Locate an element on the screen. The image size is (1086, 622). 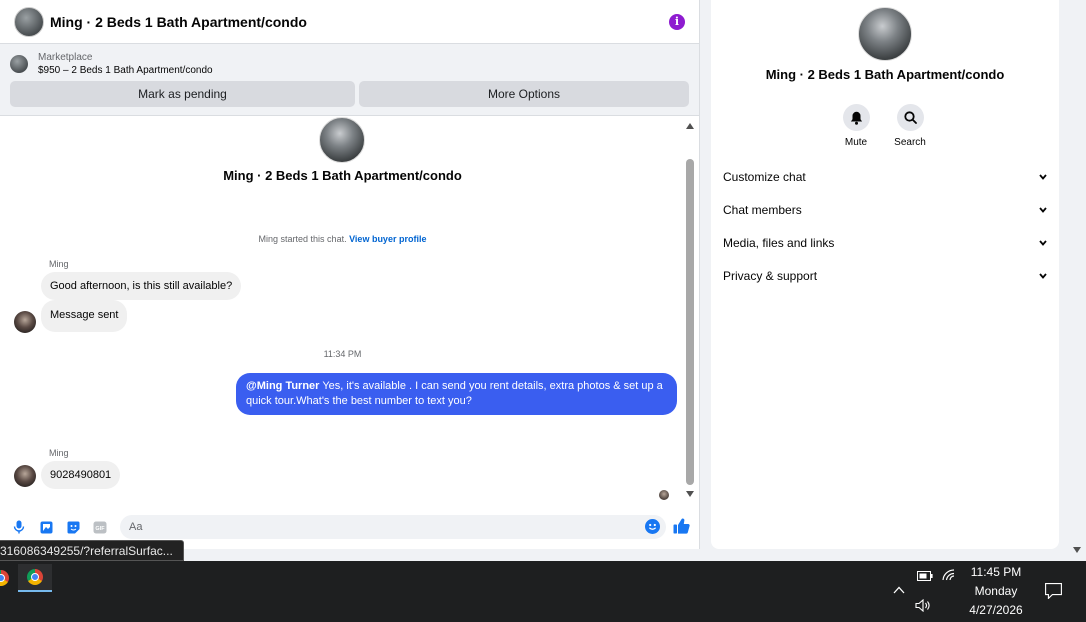
message-input-placeholder: Aa is located at coordinates (136, 527).